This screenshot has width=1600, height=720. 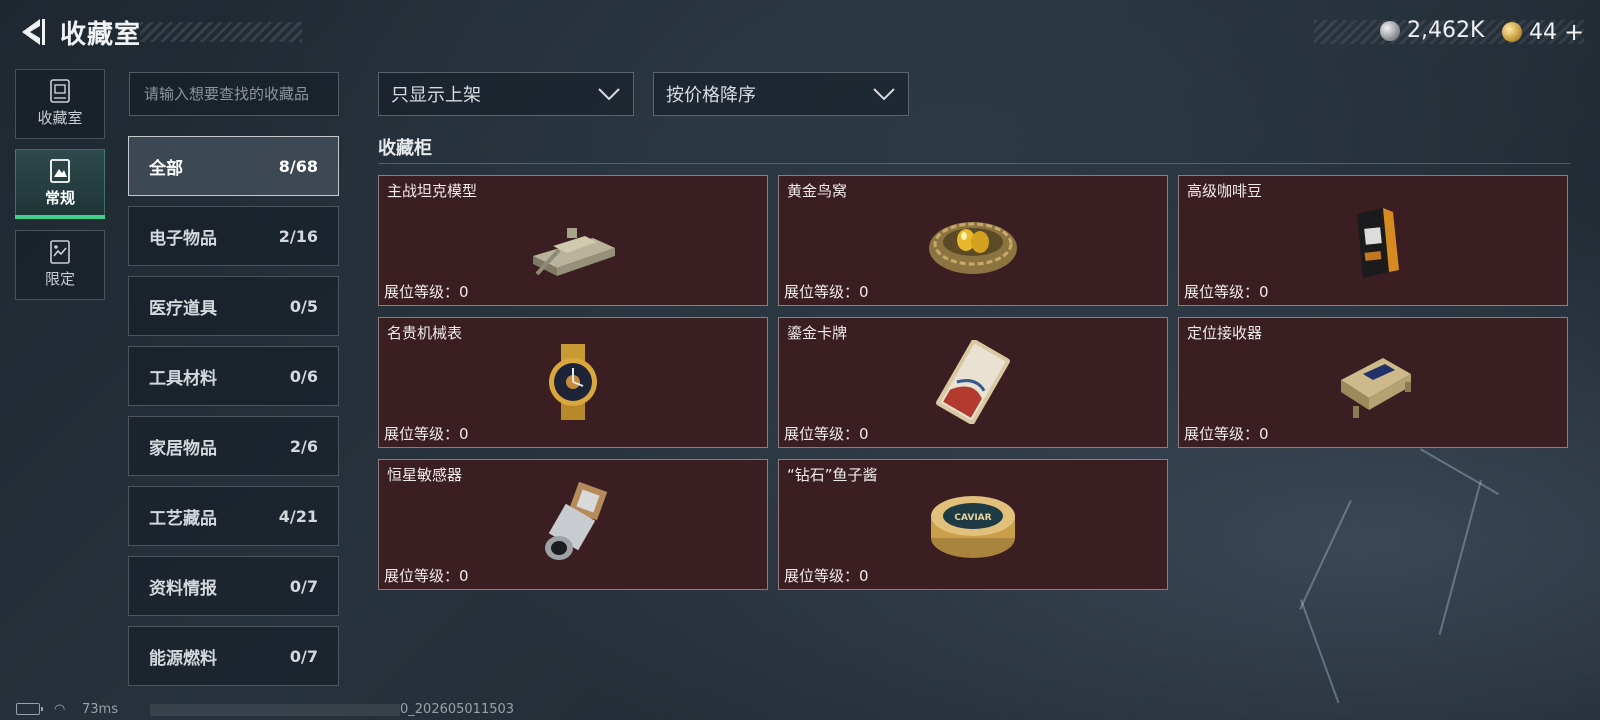 What do you see at coordinates (60, 118) in the screenshot?
I see `nav-label: 收藏室` at bounding box center [60, 118].